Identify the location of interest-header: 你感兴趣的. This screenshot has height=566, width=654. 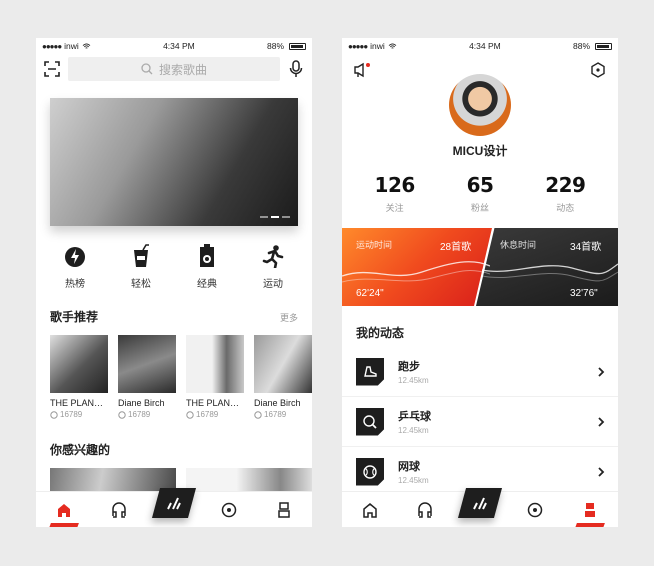
(174, 449).